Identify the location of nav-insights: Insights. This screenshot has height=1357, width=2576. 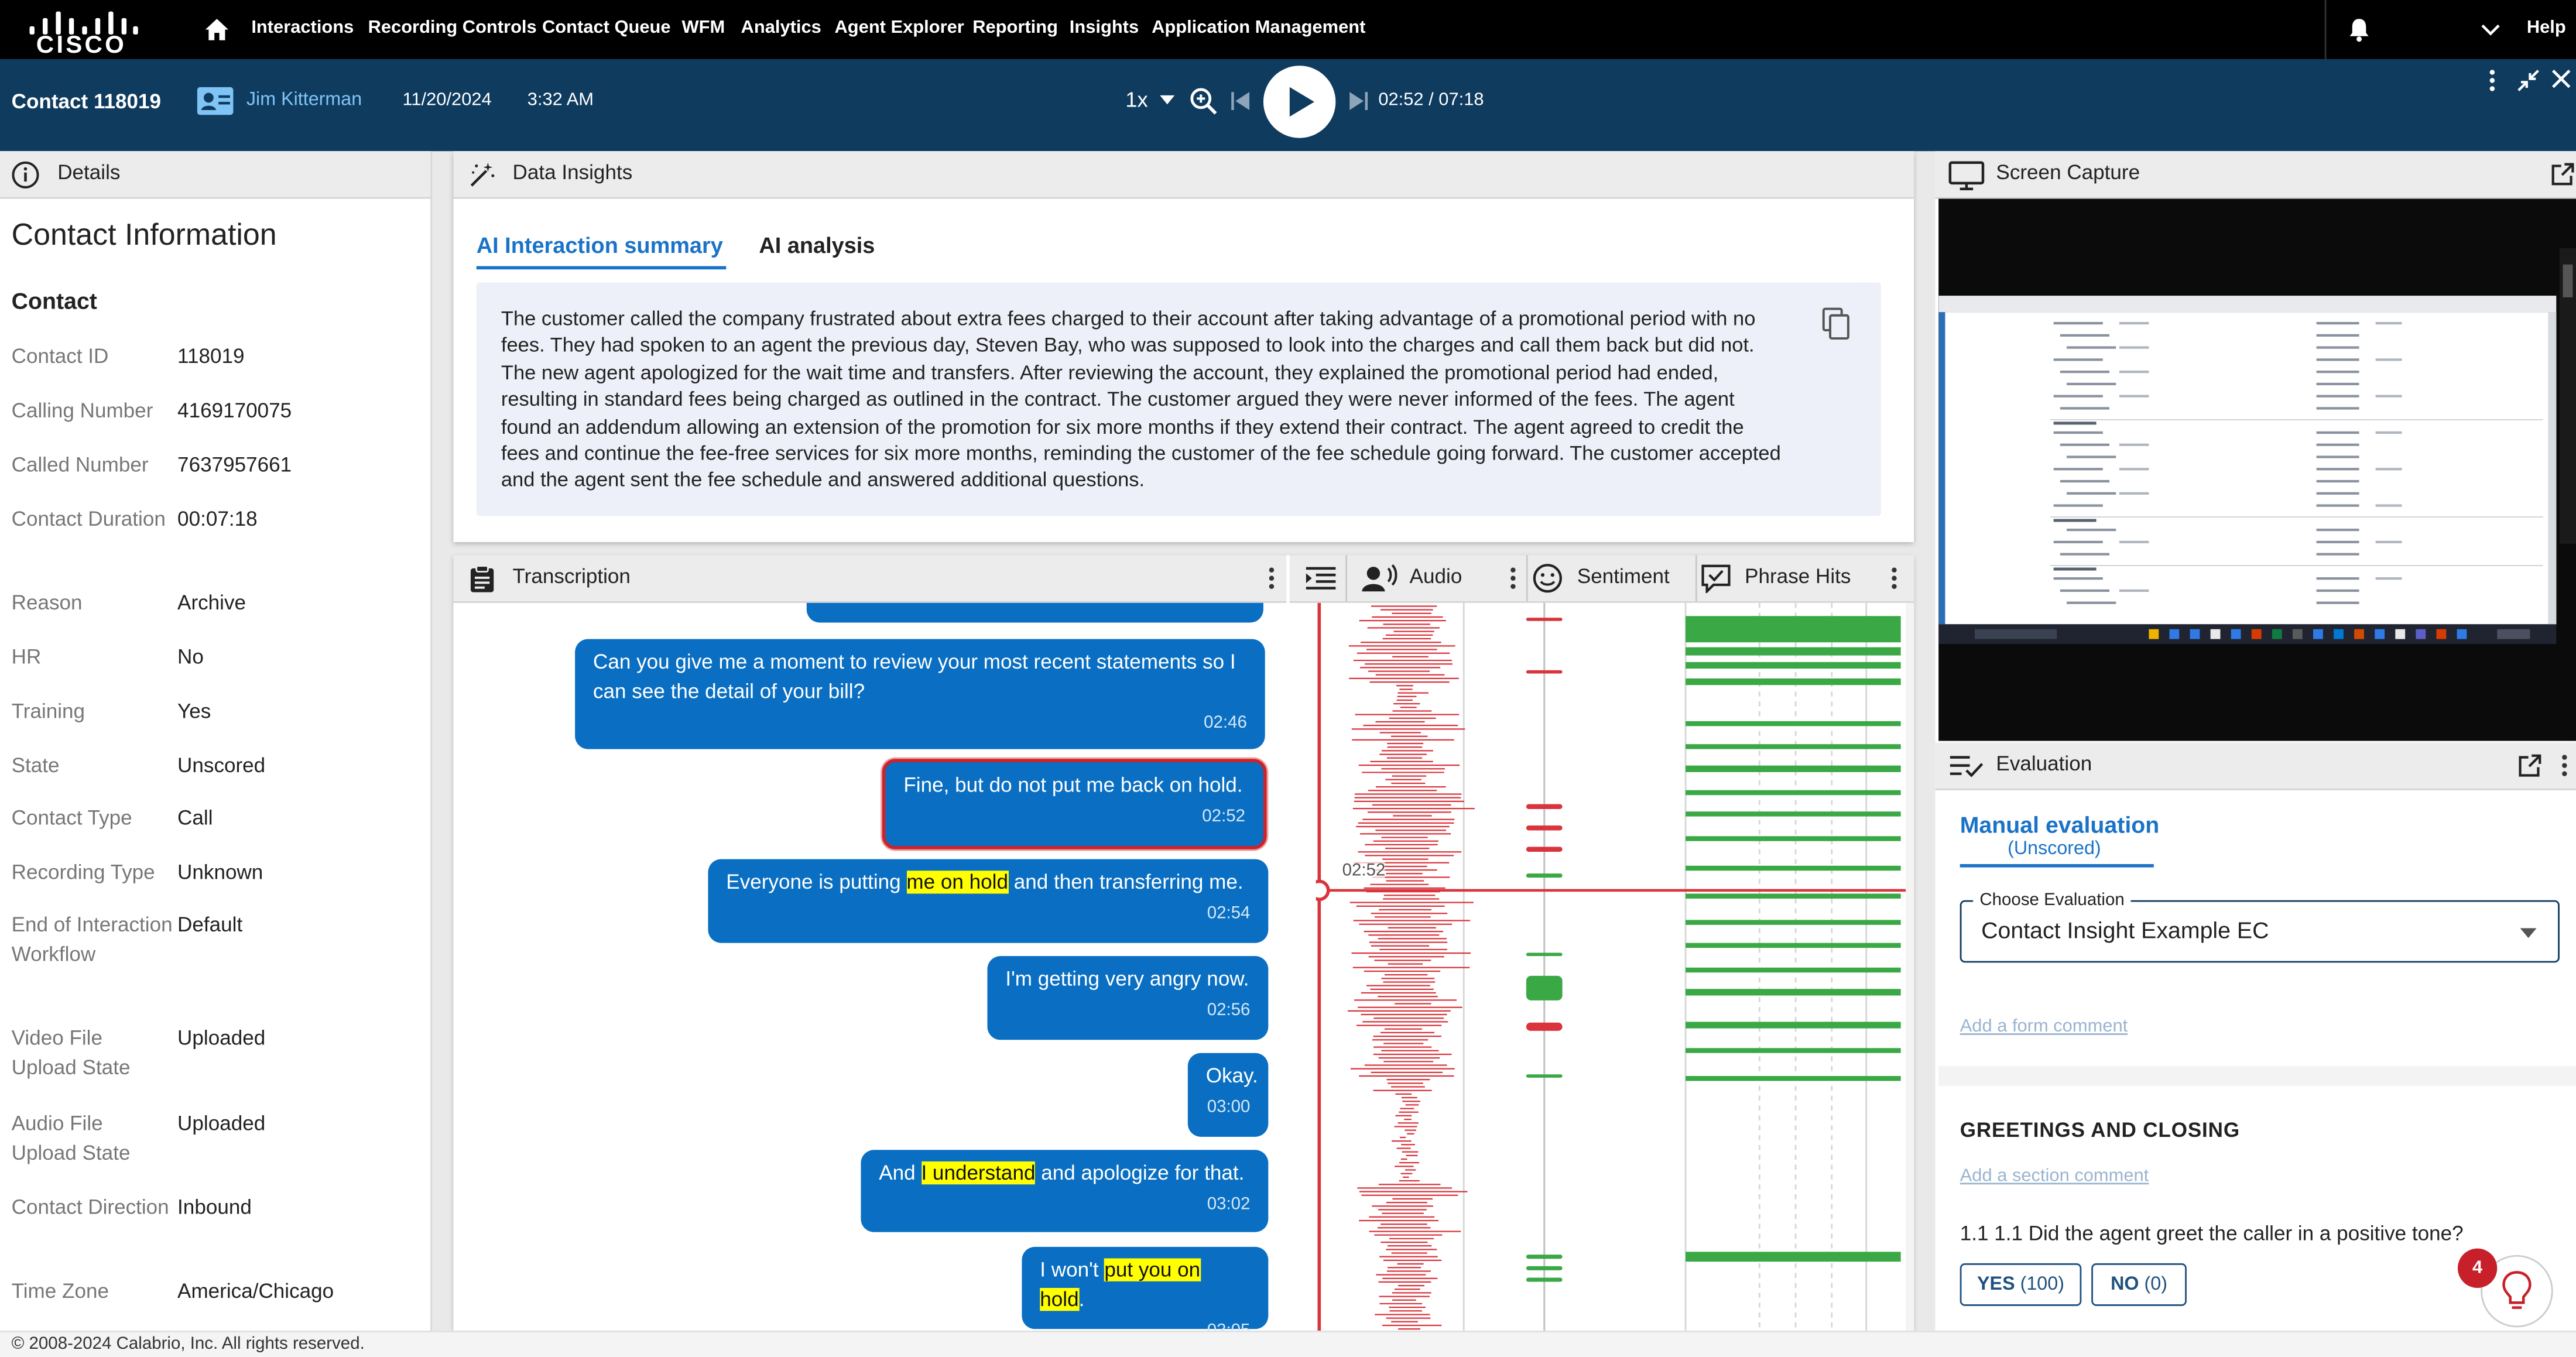
(1104, 28).